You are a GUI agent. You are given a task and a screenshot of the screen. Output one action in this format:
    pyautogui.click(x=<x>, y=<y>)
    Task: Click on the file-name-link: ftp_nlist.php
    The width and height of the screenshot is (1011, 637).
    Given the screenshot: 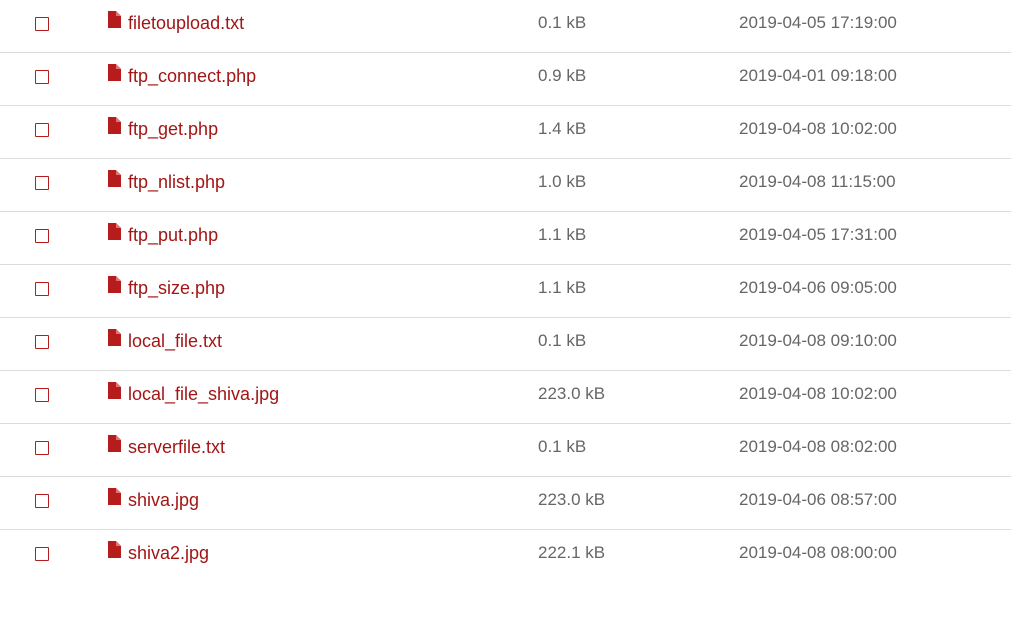 What is the action you would take?
    pyautogui.click(x=176, y=182)
    